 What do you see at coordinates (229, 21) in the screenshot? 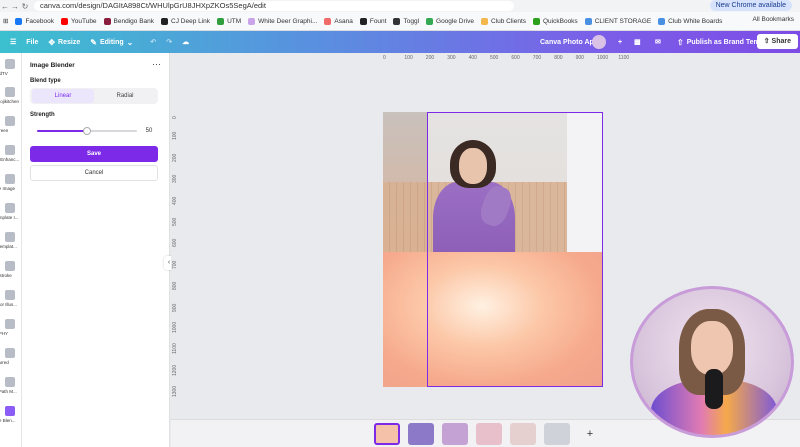
I see `bookmark-item: UTM` at bounding box center [229, 21].